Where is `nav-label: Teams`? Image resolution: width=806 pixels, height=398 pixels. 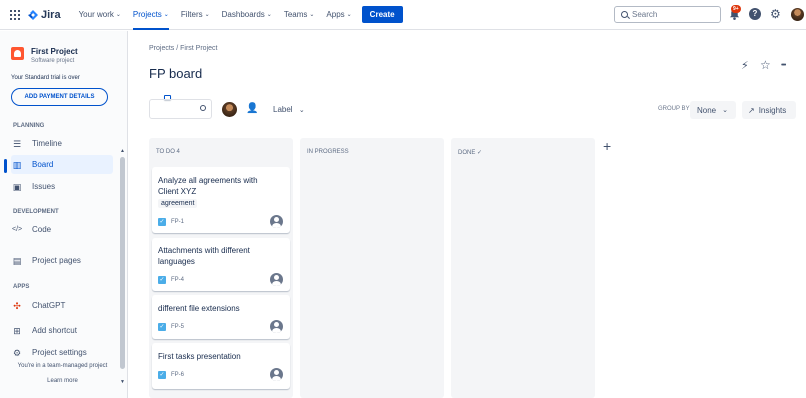 nav-label: Teams is located at coordinates (295, 14).